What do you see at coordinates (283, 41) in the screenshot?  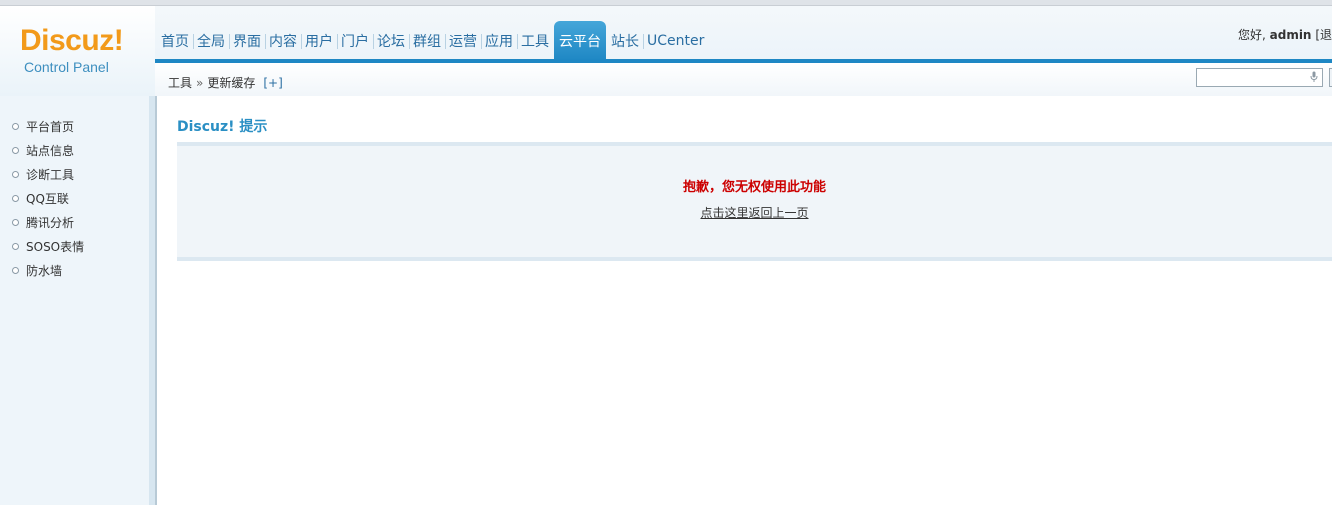 I see `nav-item-content: 内容` at bounding box center [283, 41].